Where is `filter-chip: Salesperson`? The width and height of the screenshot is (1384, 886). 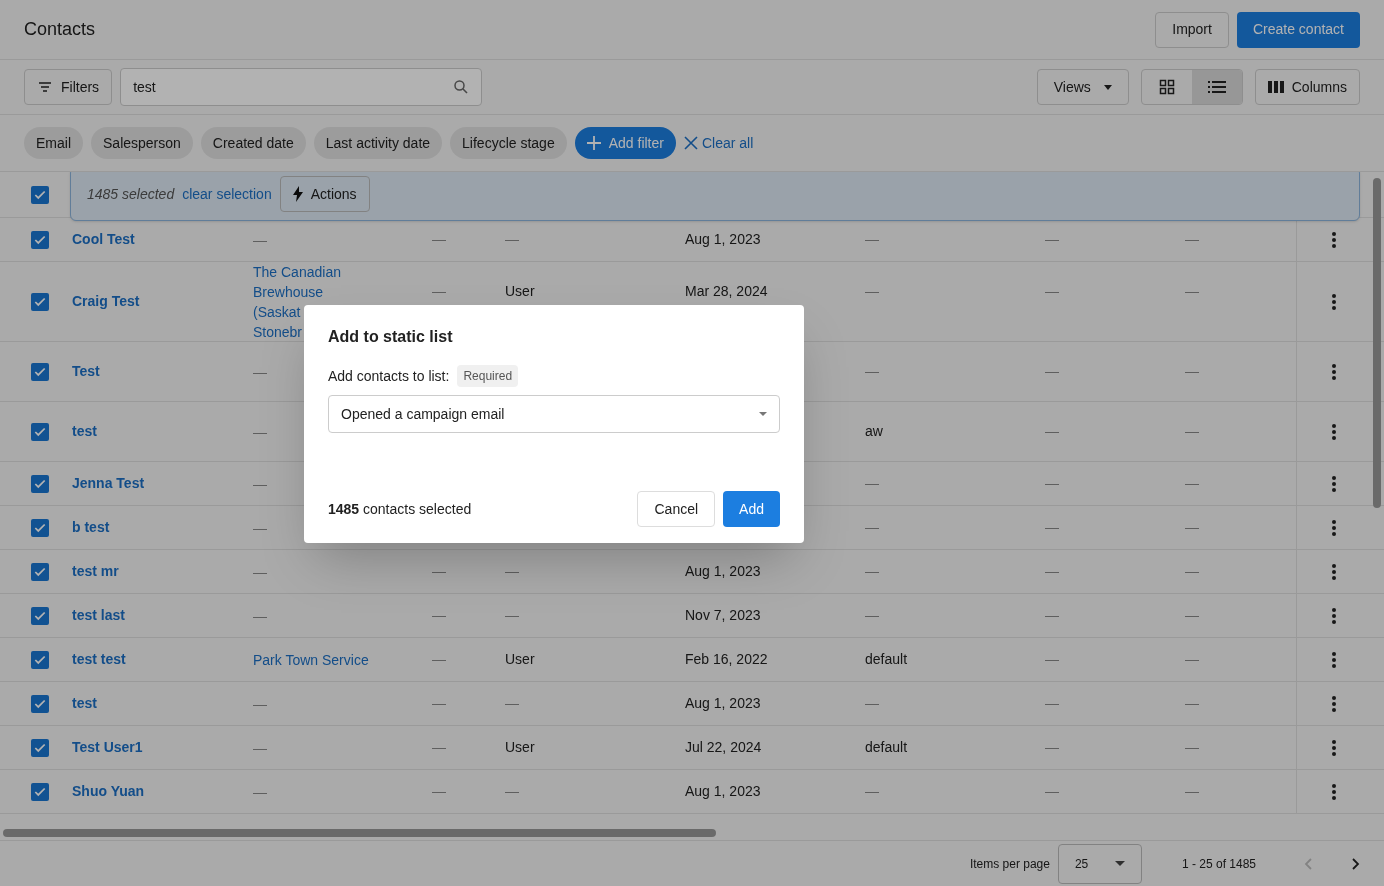 filter-chip: Salesperson is located at coordinates (142, 143).